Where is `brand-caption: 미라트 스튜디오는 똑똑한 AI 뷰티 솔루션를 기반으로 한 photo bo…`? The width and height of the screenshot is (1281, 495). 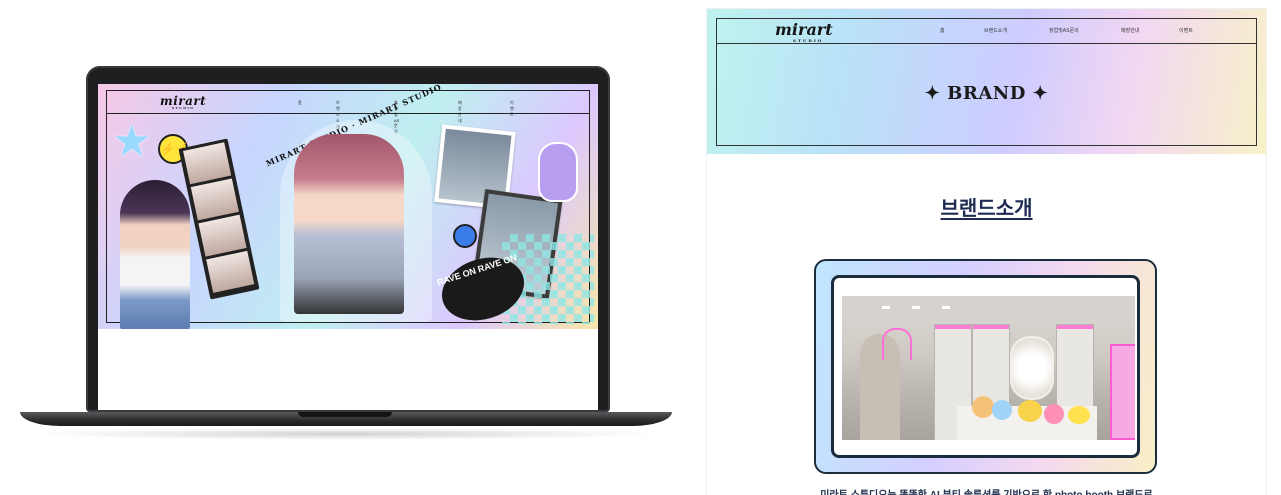
brand-caption: 미라트 스튜디오는 똑똑한 AI 뷰티 솔루션를 기반으로 한 photo bo… is located at coordinates (986, 490).